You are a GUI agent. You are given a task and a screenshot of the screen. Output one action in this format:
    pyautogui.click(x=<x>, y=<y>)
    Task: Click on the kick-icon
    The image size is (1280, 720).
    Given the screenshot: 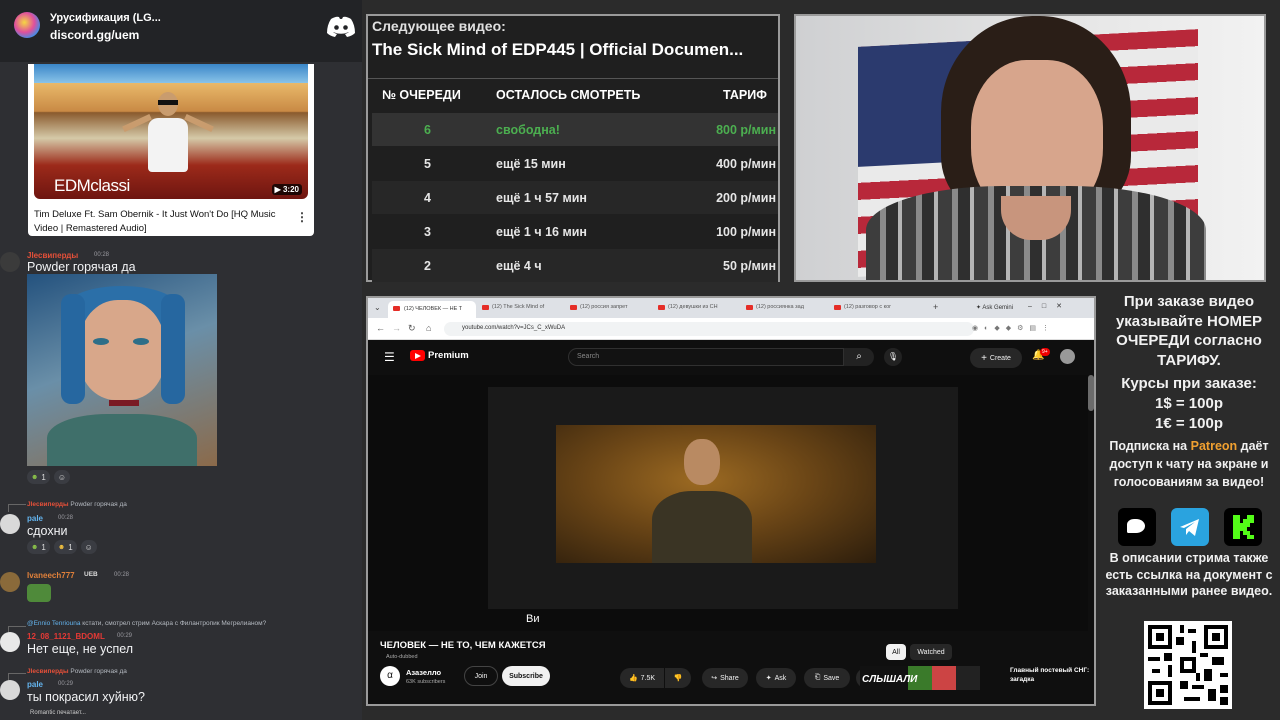 What is the action you would take?
    pyautogui.click(x=1243, y=527)
    